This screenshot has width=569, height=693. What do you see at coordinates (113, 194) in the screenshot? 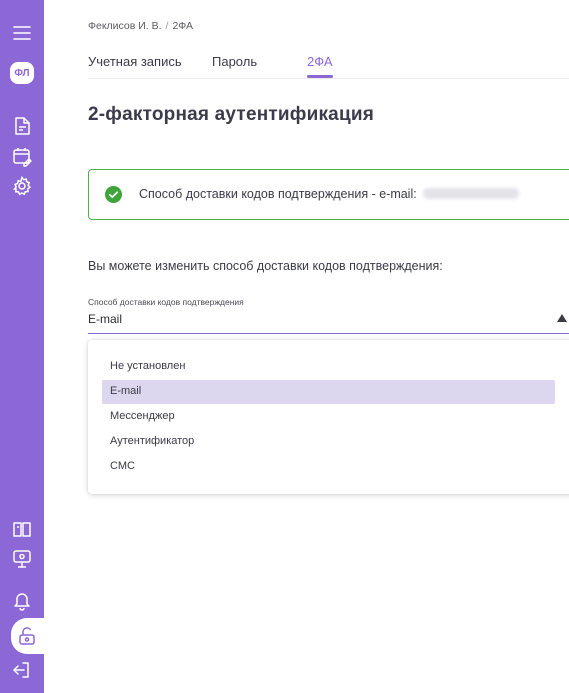
I see `check-circle-icon` at bounding box center [113, 194].